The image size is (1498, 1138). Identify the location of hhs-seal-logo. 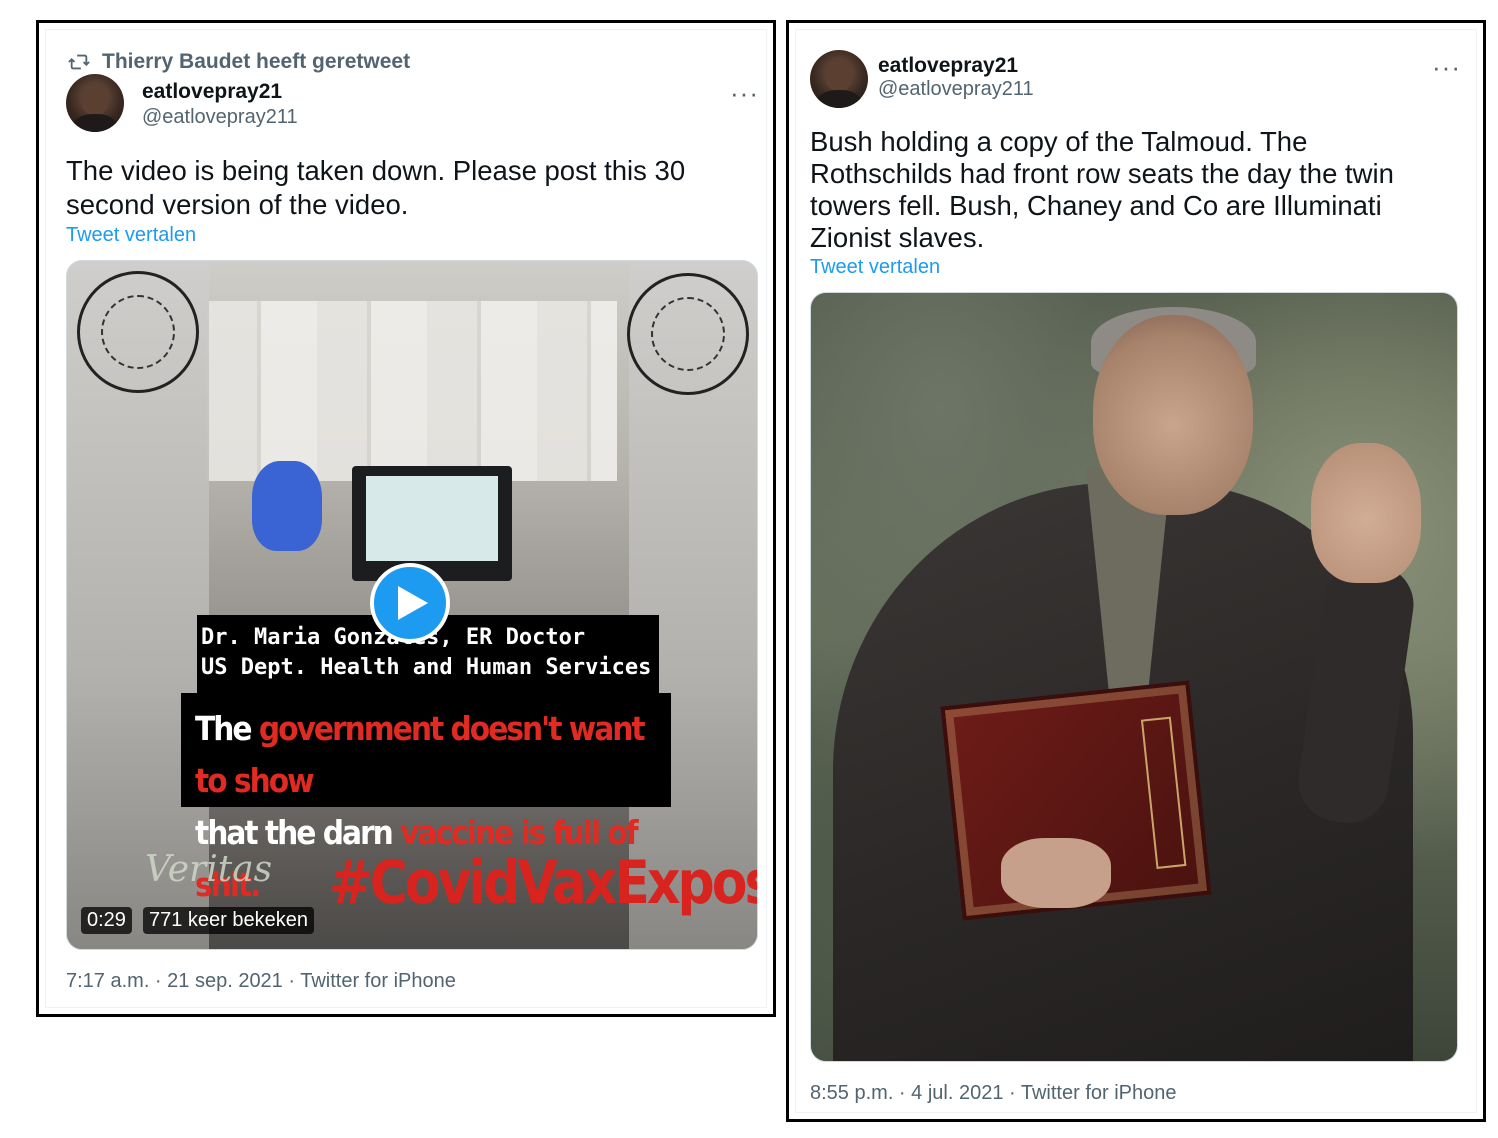
(138, 332).